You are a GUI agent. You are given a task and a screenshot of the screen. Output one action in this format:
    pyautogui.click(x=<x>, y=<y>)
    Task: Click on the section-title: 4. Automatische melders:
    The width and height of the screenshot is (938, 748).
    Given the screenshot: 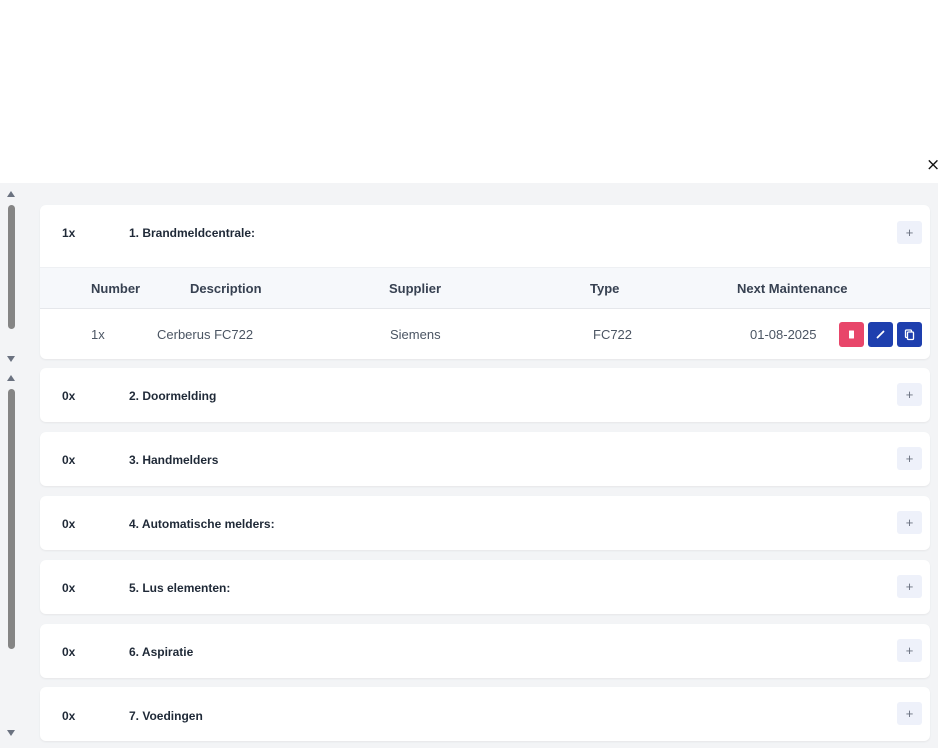 What is the action you would take?
    pyautogui.click(x=202, y=524)
    